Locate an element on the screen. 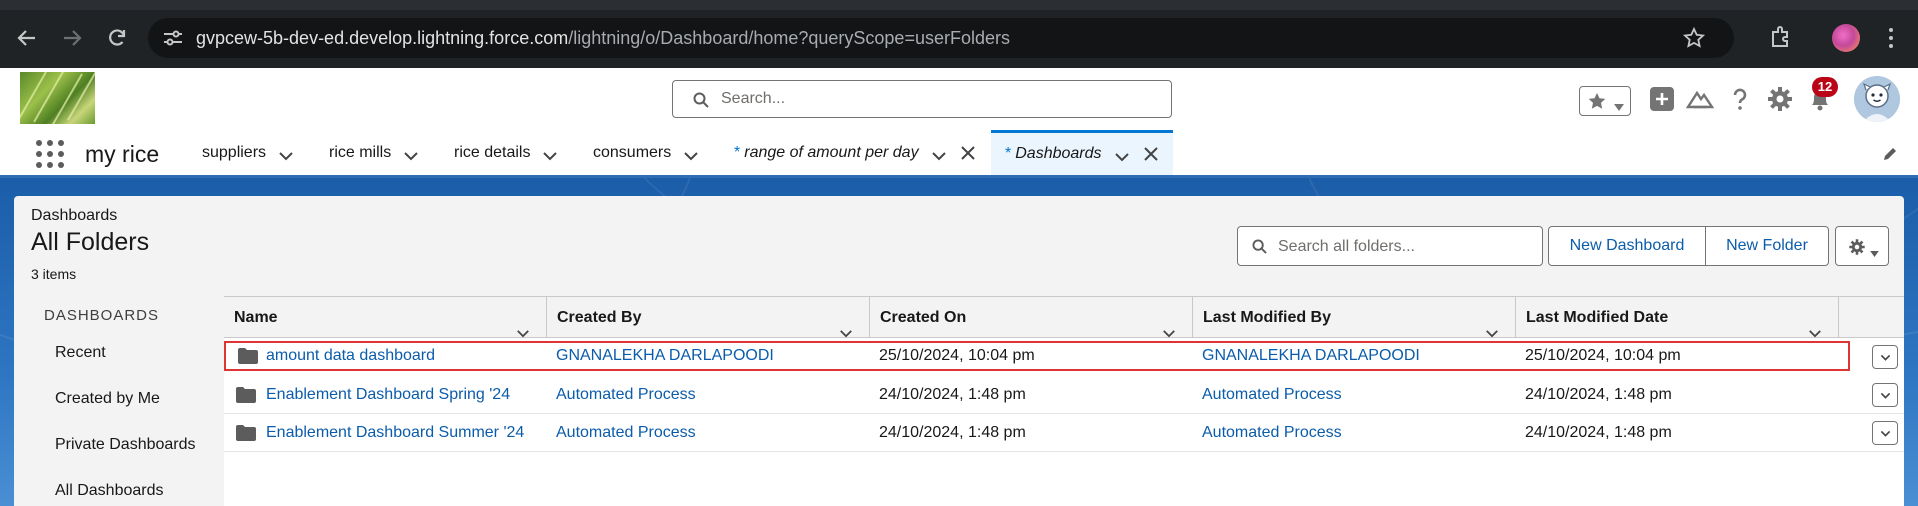 The width and height of the screenshot is (1918, 506). browser-tabstrip is located at coordinates (959, 5).